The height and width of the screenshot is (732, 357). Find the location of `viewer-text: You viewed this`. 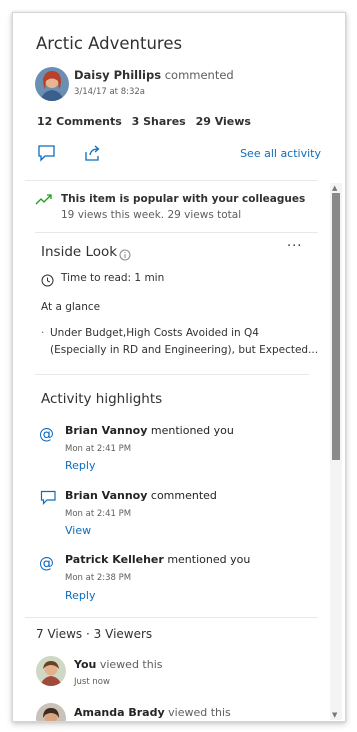

viewer-text: You viewed this is located at coordinates (118, 664).